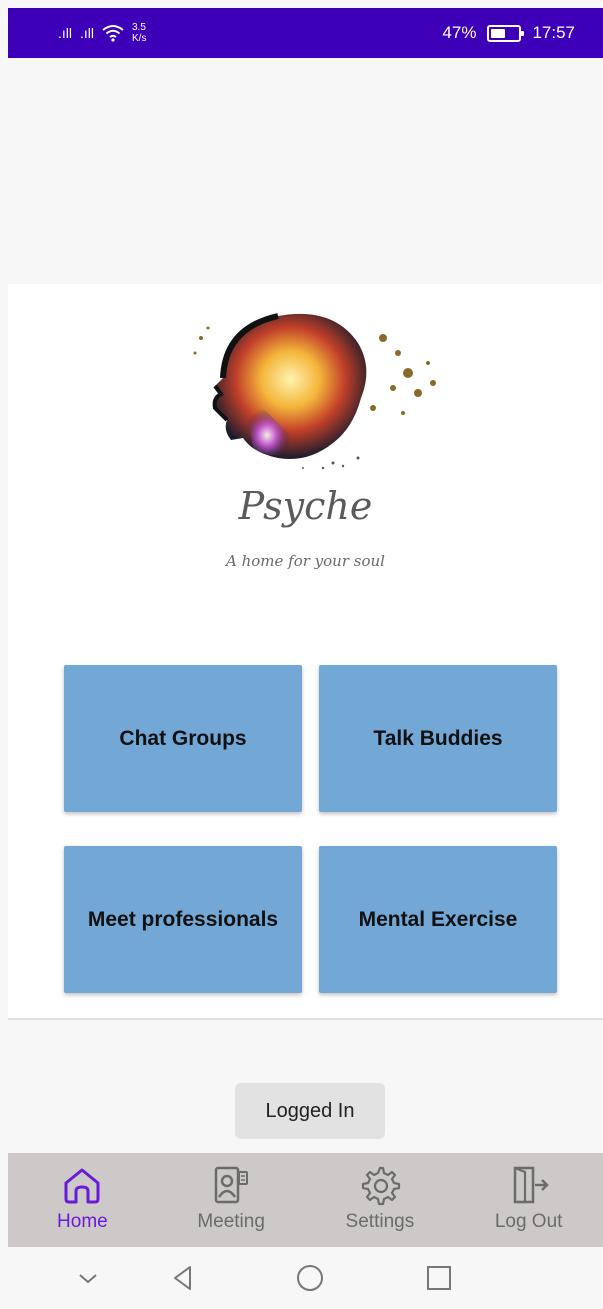 This screenshot has width=603, height=1309. Describe the element at coordinates (183, 738) in the screenshot. I see `chat-groups-button: Chat Groups` at that location.